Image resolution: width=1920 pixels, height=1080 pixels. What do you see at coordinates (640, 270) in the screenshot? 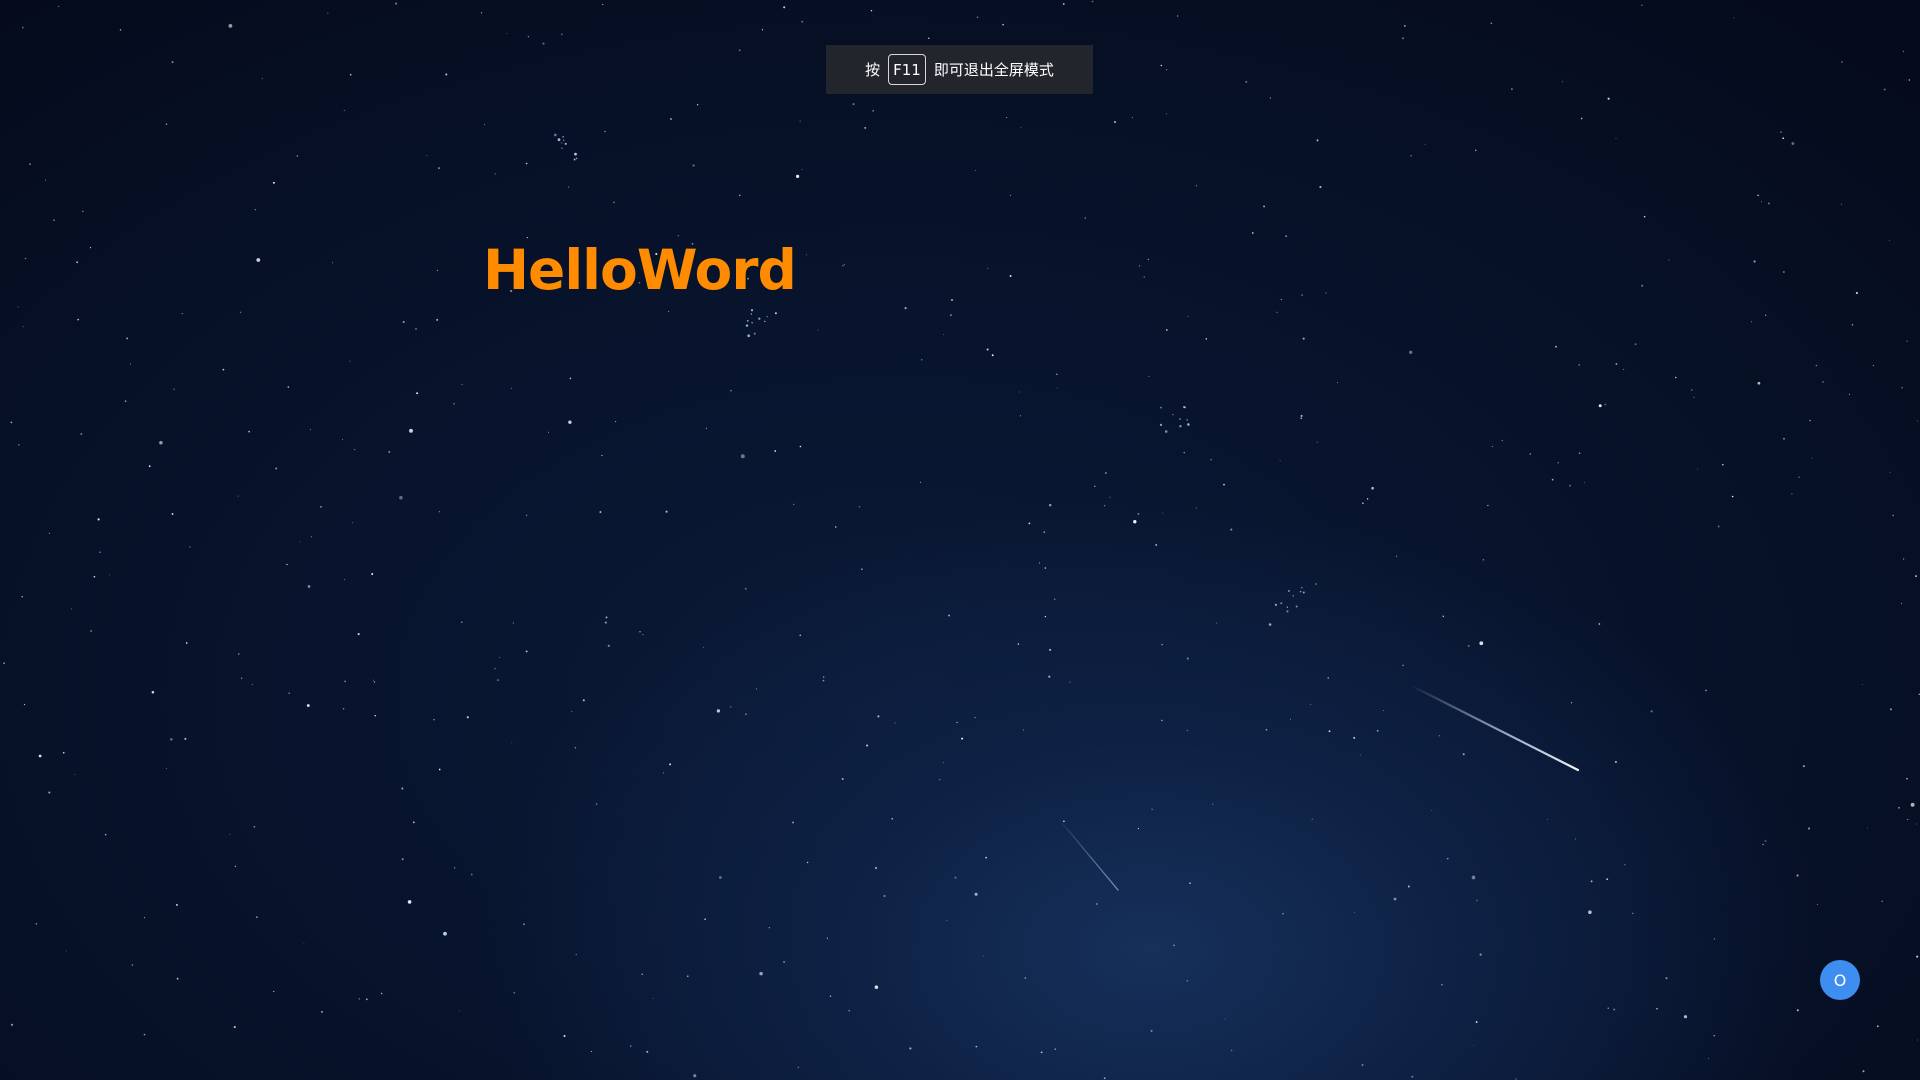
I see `page-title: HelloWord` at bounding box center [640, 270].